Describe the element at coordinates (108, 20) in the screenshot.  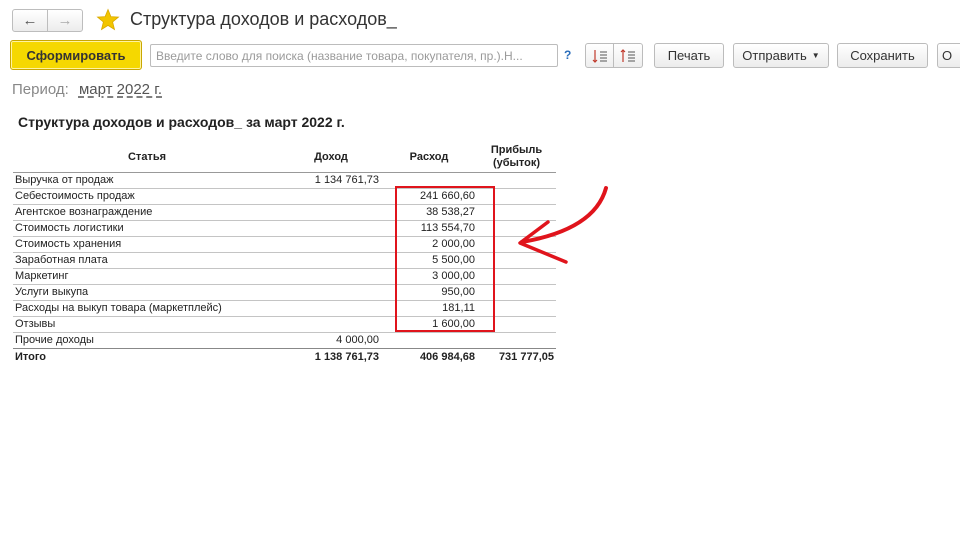
I see `favorite-star-icon` at that location.